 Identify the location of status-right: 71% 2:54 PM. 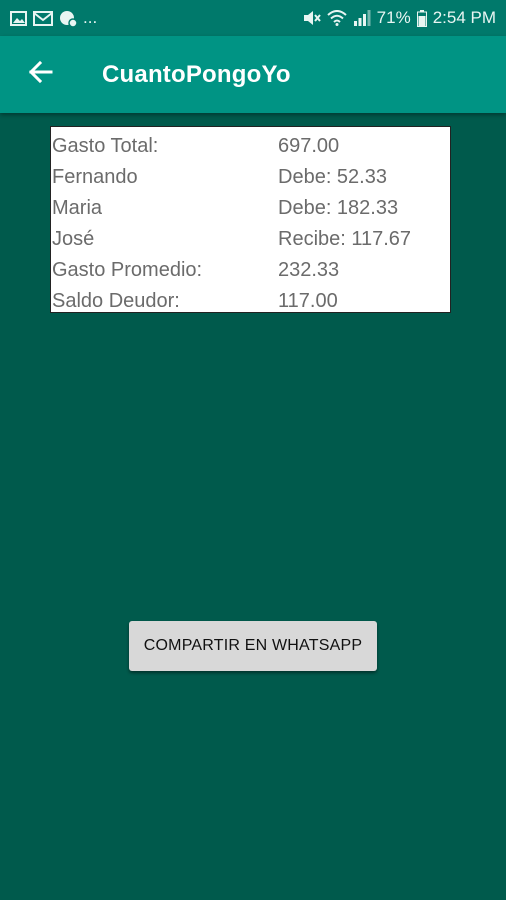
(399, 18).